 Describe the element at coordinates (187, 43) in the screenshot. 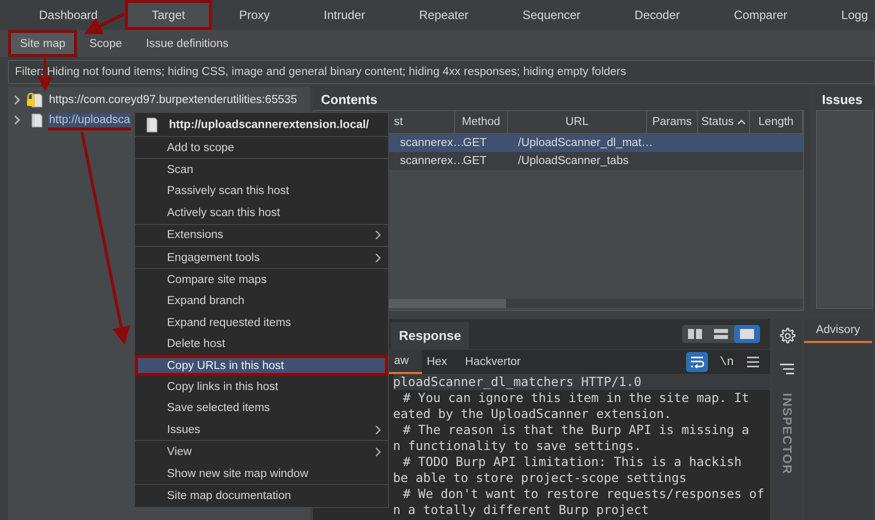

I see `sub-tab: Issue definitions` at that location.